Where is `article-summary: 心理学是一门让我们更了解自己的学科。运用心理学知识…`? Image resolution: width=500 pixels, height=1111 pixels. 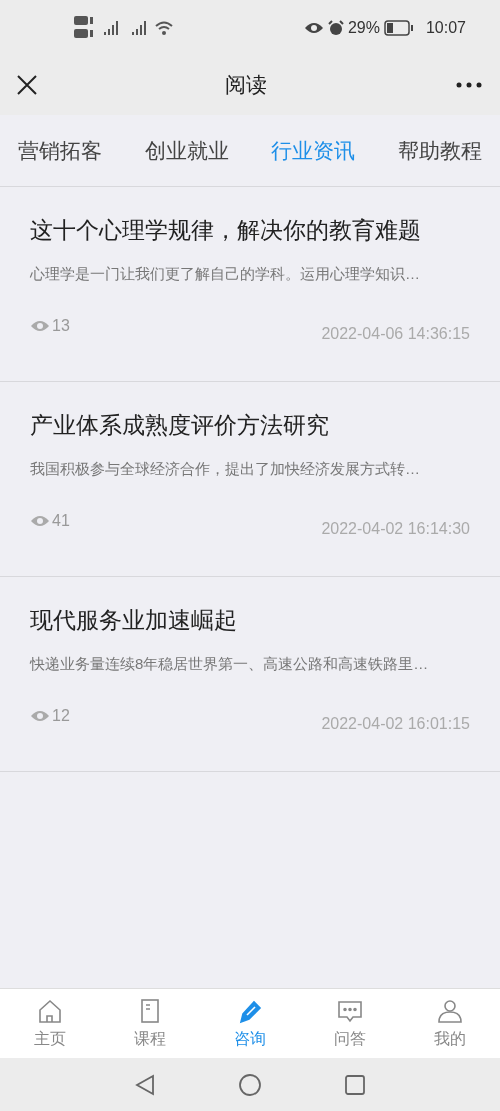
article-summary: 心理学是一门让我们更了解自己的学科。运用心理学知识… is located at coordinates (225, 274).